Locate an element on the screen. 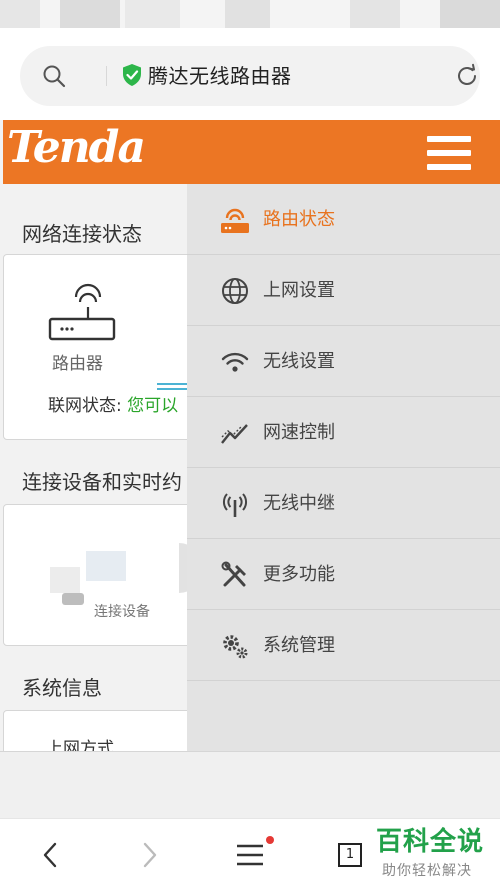  menu-item-internet-settings: 上网设置 is located at coordinates (343, 290).